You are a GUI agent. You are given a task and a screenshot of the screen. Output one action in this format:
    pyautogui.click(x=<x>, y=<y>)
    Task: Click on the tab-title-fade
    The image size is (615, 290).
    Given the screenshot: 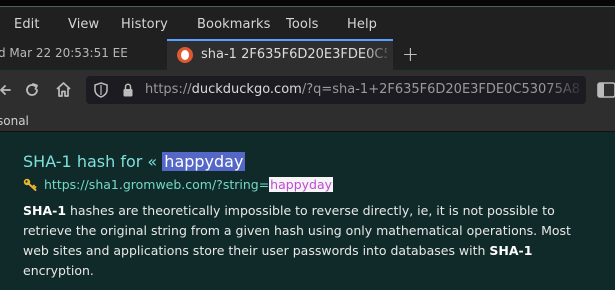 What is the action you would take?
    pyautogui.click(x=379, y=55)
    